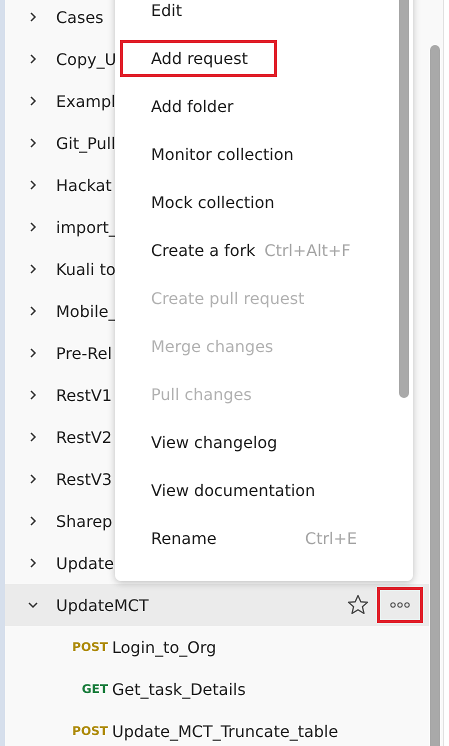 The height and width of the screenshot is (746, 449). I want to click on collection-name: import_, so click(86, 227).